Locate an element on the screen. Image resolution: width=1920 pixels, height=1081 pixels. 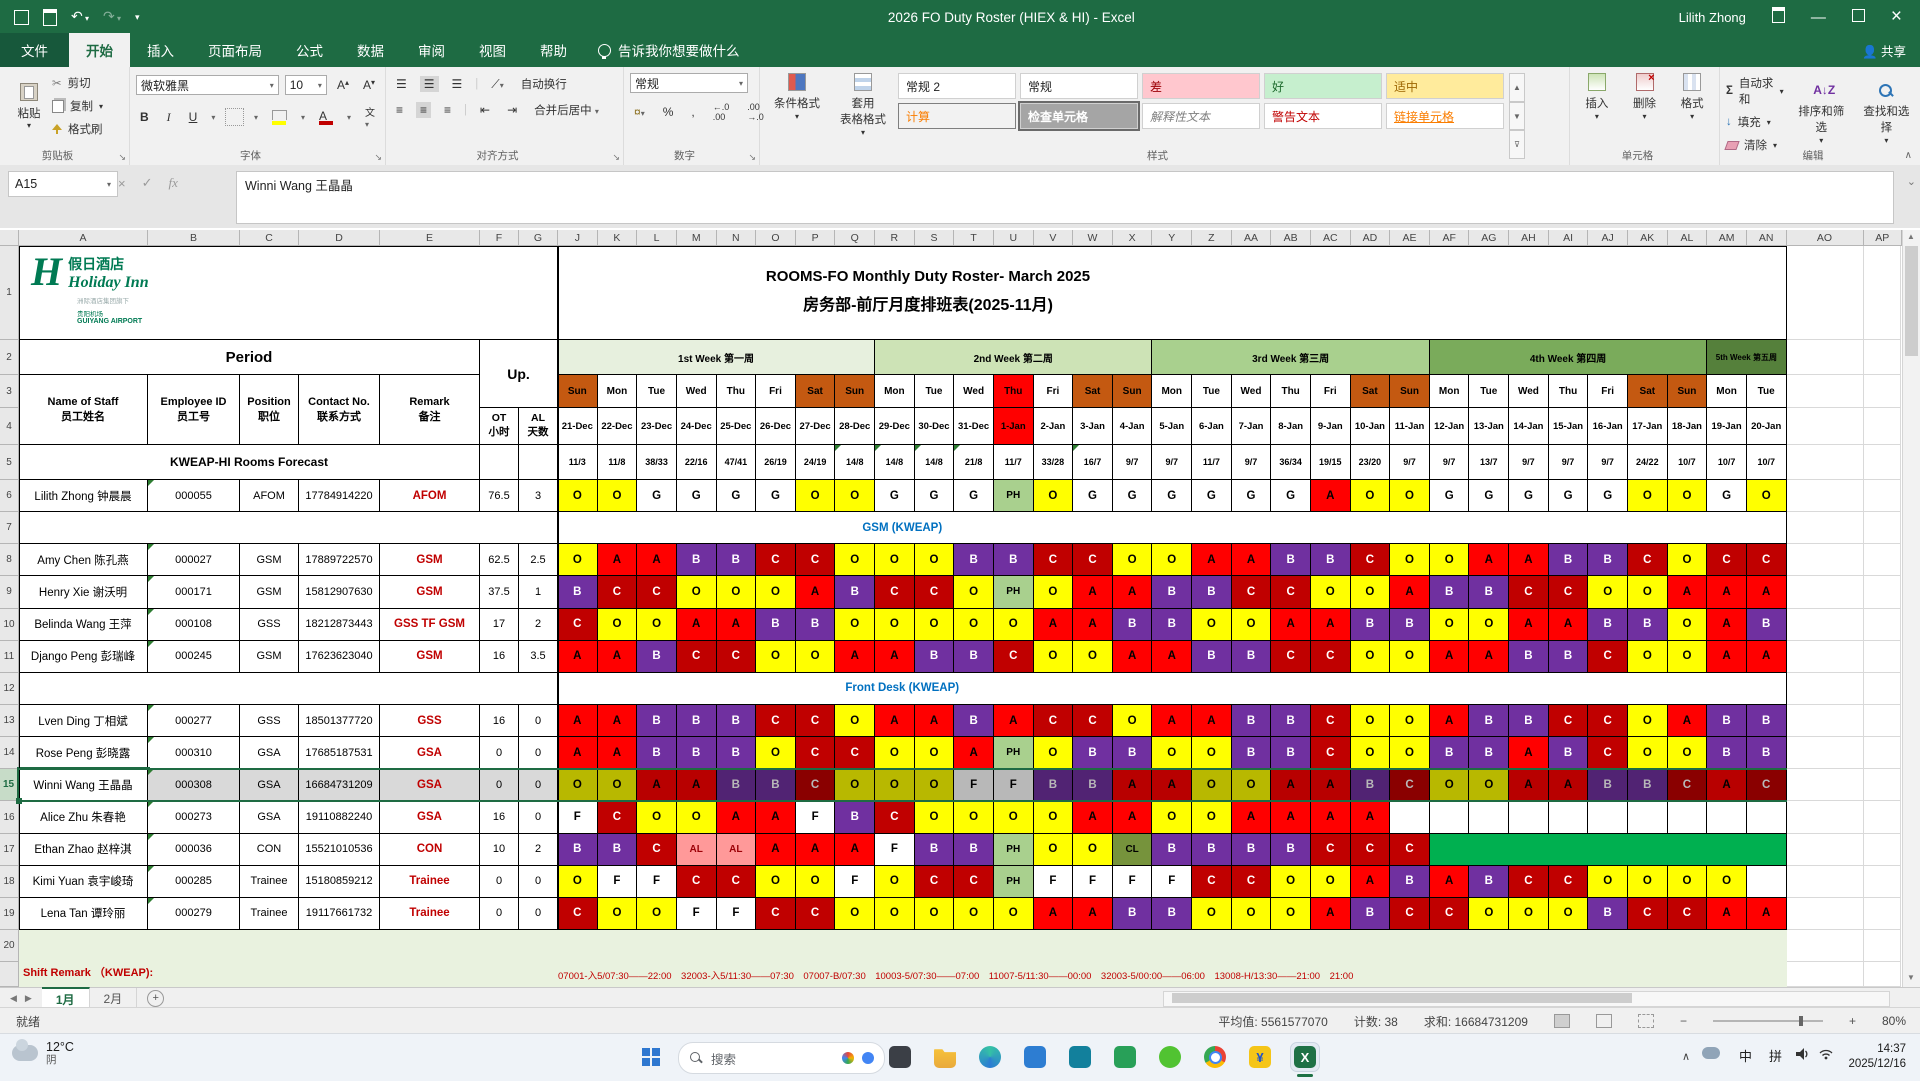
staff-name-cell: Rose Peng 彭晓露 is located at coordinates (83, 753).